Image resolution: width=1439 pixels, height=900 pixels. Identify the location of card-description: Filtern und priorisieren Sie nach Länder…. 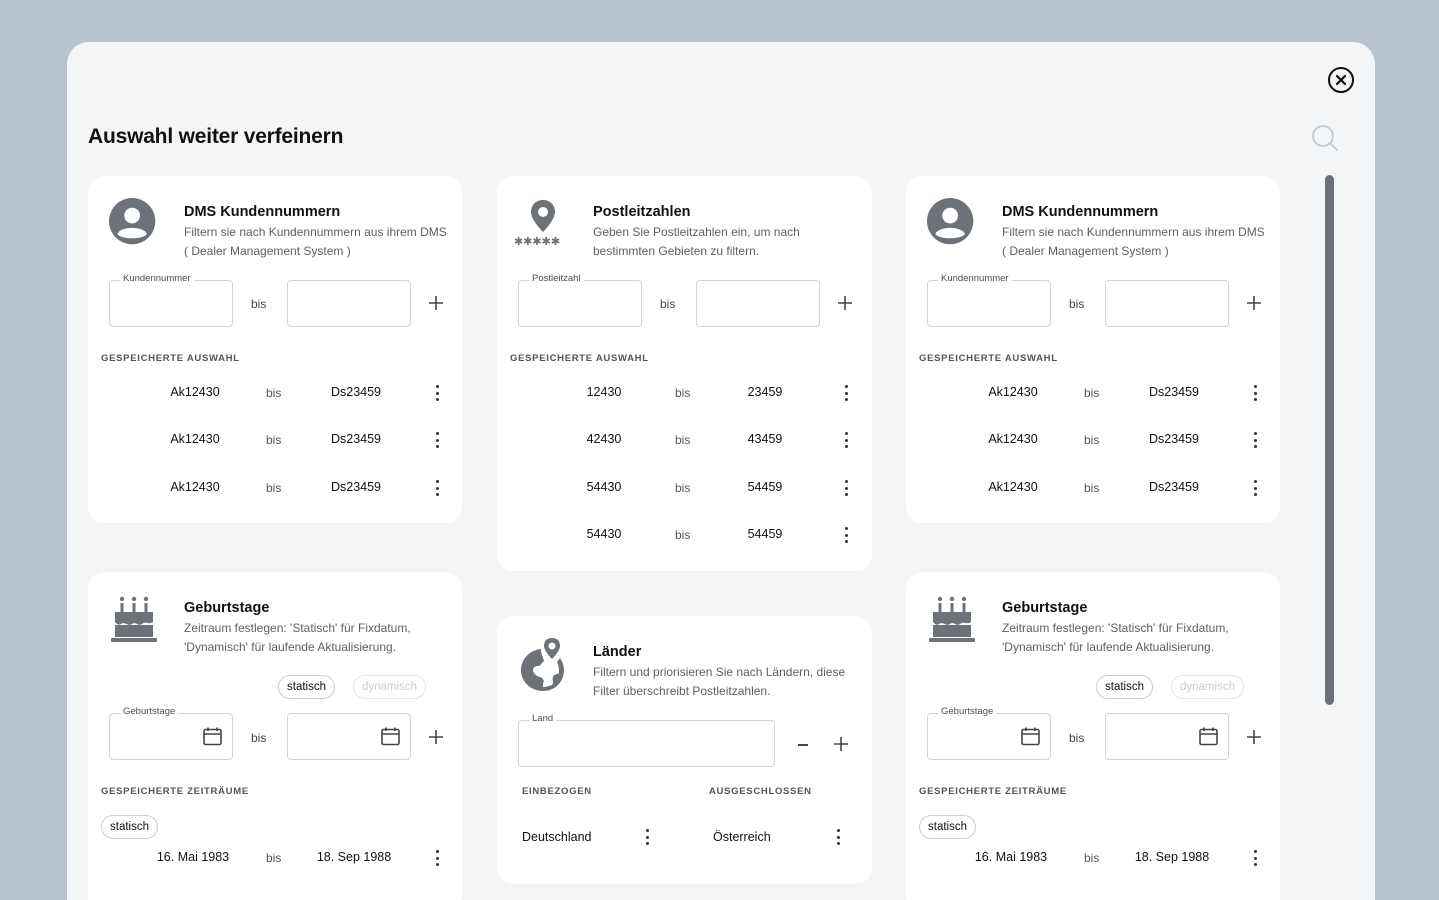
(719, 681).